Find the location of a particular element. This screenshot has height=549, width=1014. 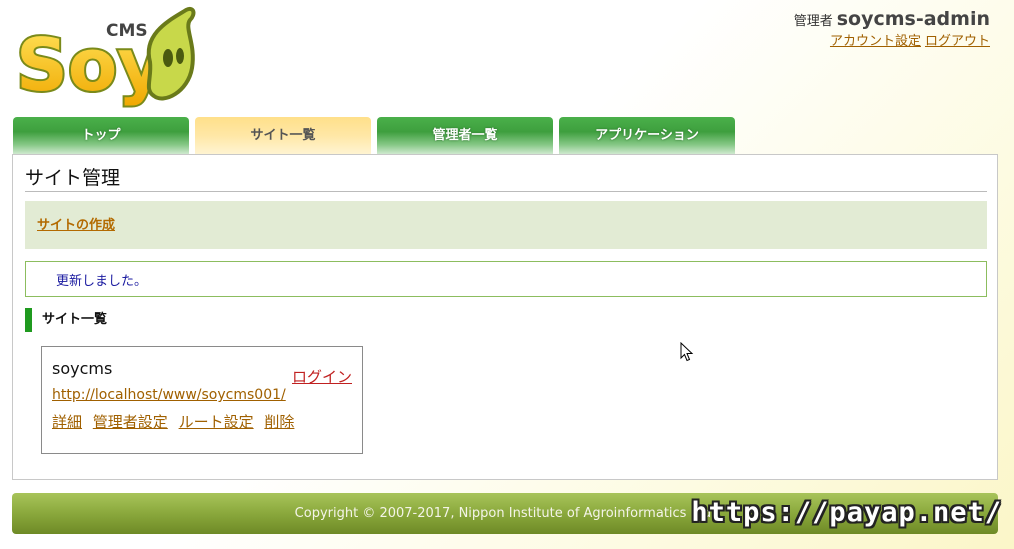

account-settings-link: アカウント設定 is located at coordinates (875, 41).